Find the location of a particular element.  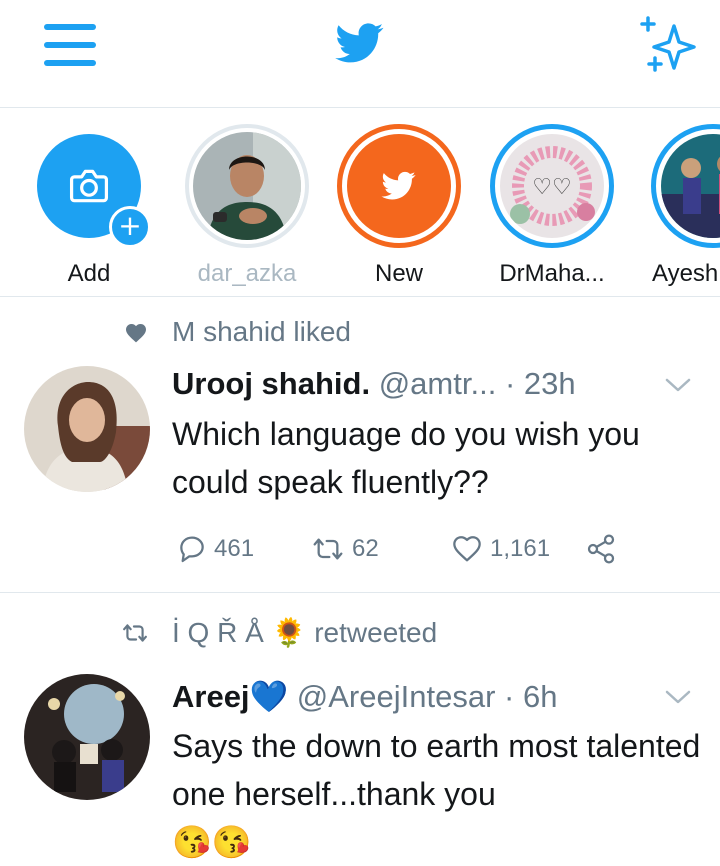

top-bar is located at coordinates (360, 54).